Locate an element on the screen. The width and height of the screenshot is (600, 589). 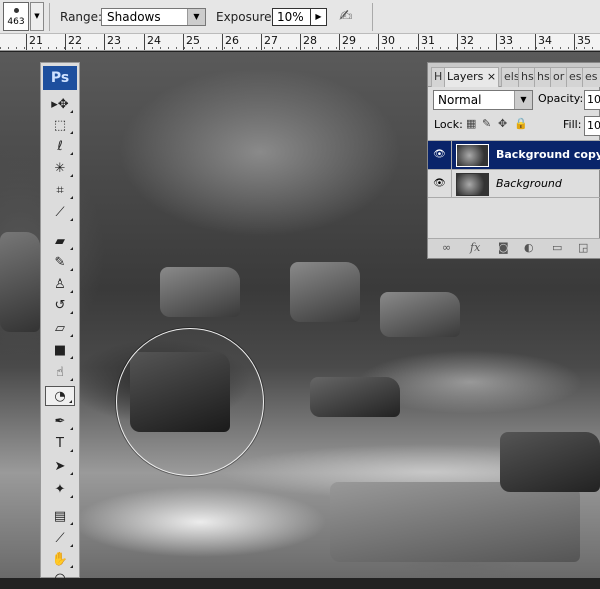
exposure-slider-arrow: ▶ is located at coordinates (318, 17).